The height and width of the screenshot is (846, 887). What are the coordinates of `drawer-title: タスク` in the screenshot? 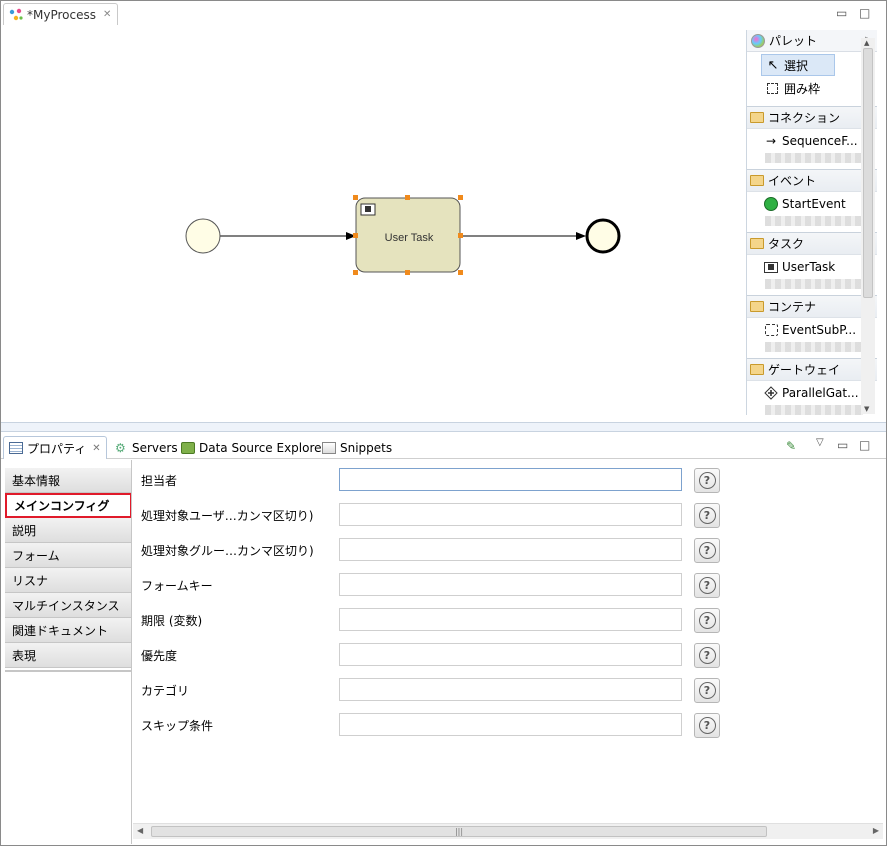 It's located at (786, 244).